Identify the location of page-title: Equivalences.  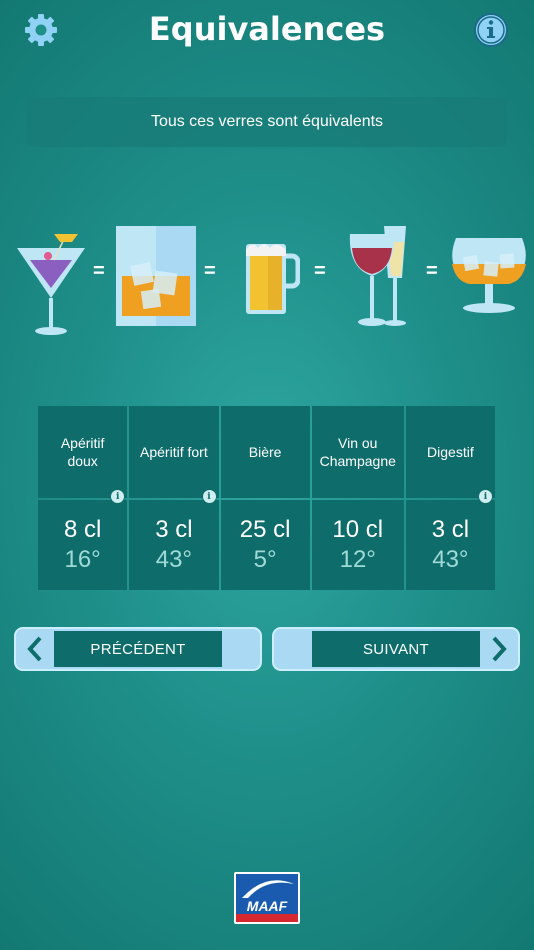
(267, 29).